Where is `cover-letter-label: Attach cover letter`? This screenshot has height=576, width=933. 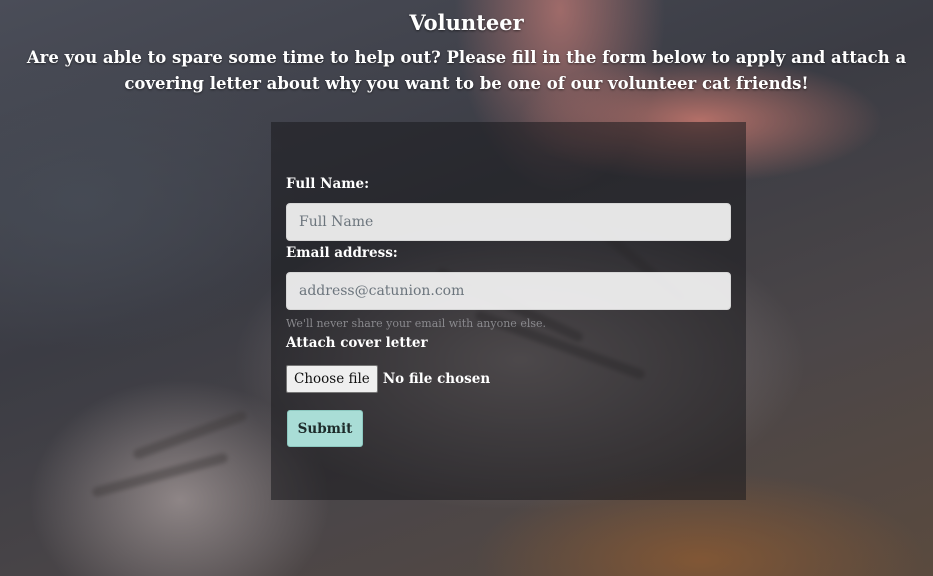
cover-letter-label: Attach cover letter is located at coordinates (357, 343).